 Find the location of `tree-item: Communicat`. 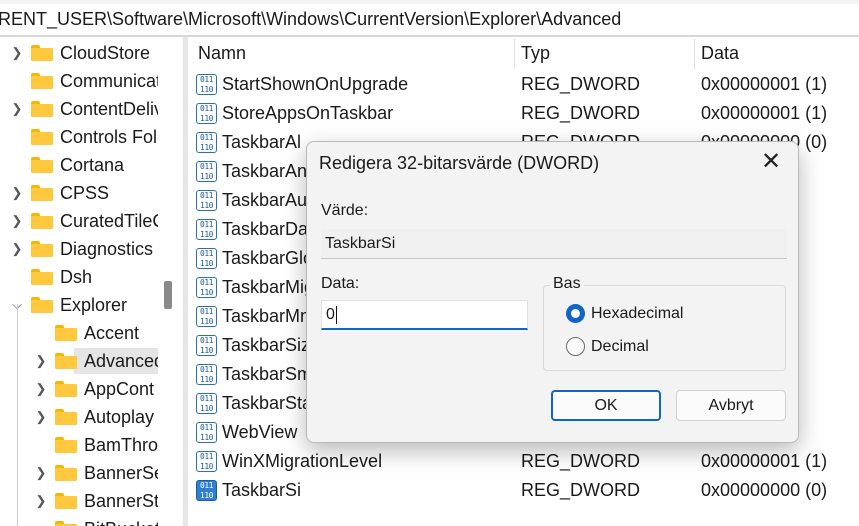

tree-item: Communicat is located at coordinates (84, 81).